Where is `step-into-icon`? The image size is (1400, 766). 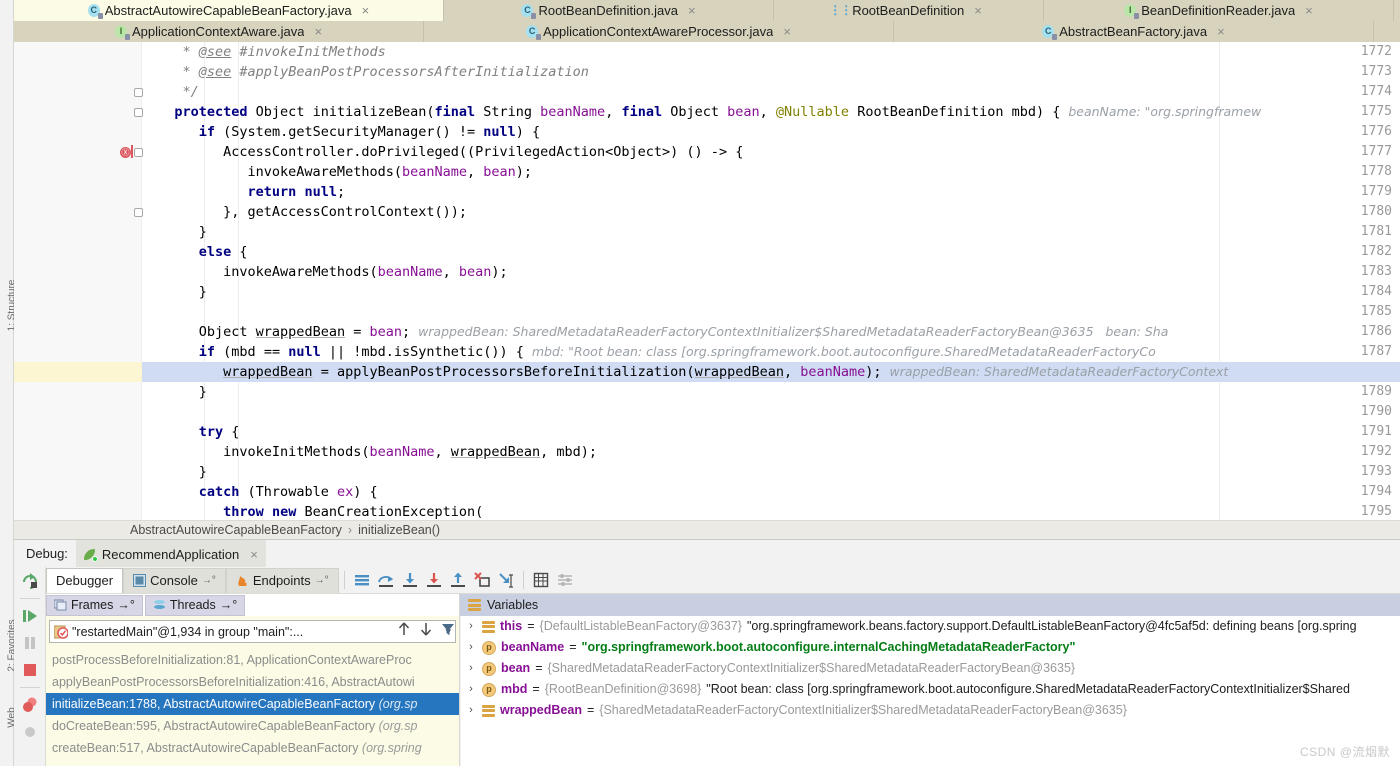
step-into-icon is located at coordinates (410, 580).